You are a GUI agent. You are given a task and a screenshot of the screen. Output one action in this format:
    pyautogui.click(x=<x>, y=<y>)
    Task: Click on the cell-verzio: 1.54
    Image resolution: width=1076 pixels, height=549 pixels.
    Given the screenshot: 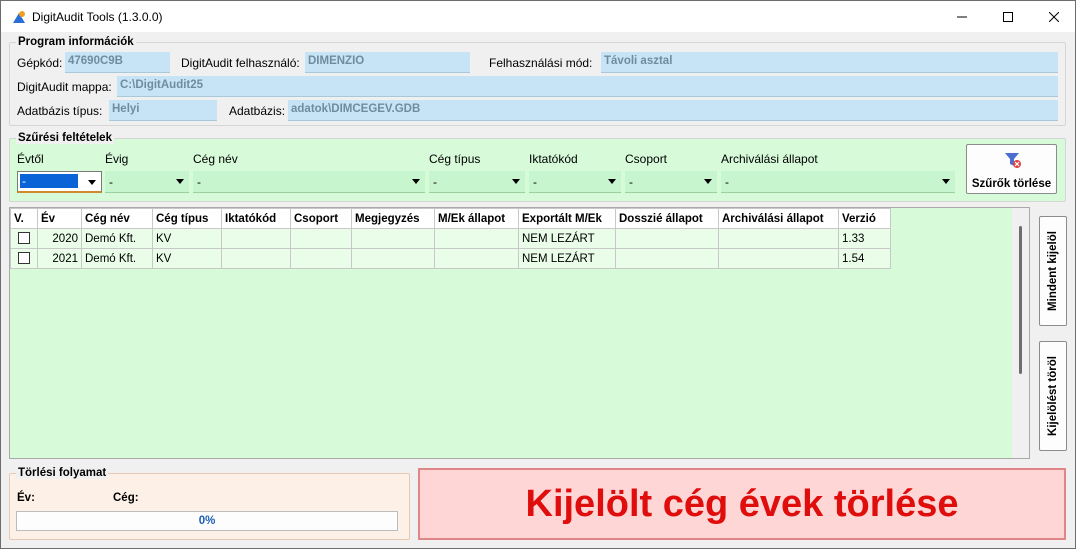 What is the action you would take?
    pyautogui.click(x=864, y=258)
    